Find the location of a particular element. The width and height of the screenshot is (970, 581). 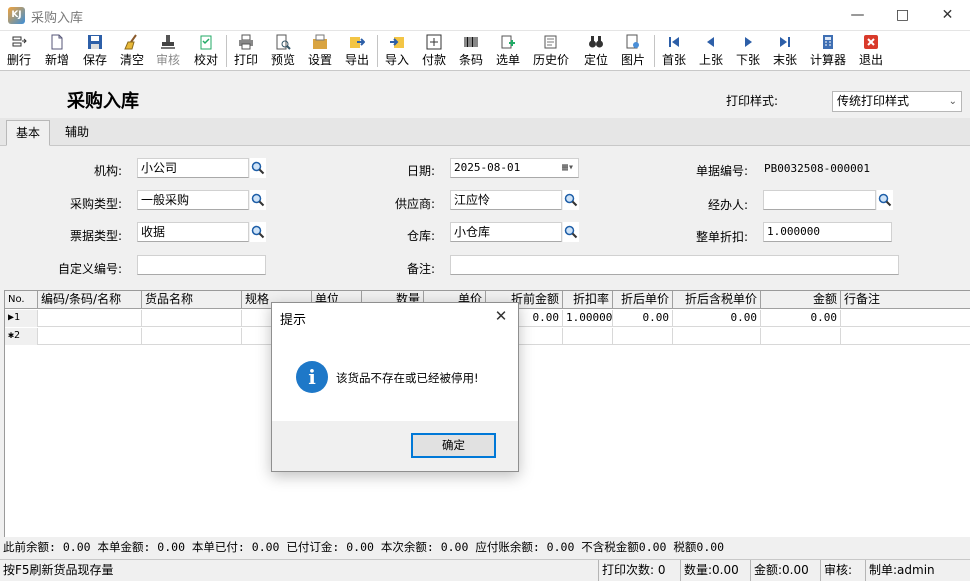

settings-button: 设置 is located at coordinates (320, 51).